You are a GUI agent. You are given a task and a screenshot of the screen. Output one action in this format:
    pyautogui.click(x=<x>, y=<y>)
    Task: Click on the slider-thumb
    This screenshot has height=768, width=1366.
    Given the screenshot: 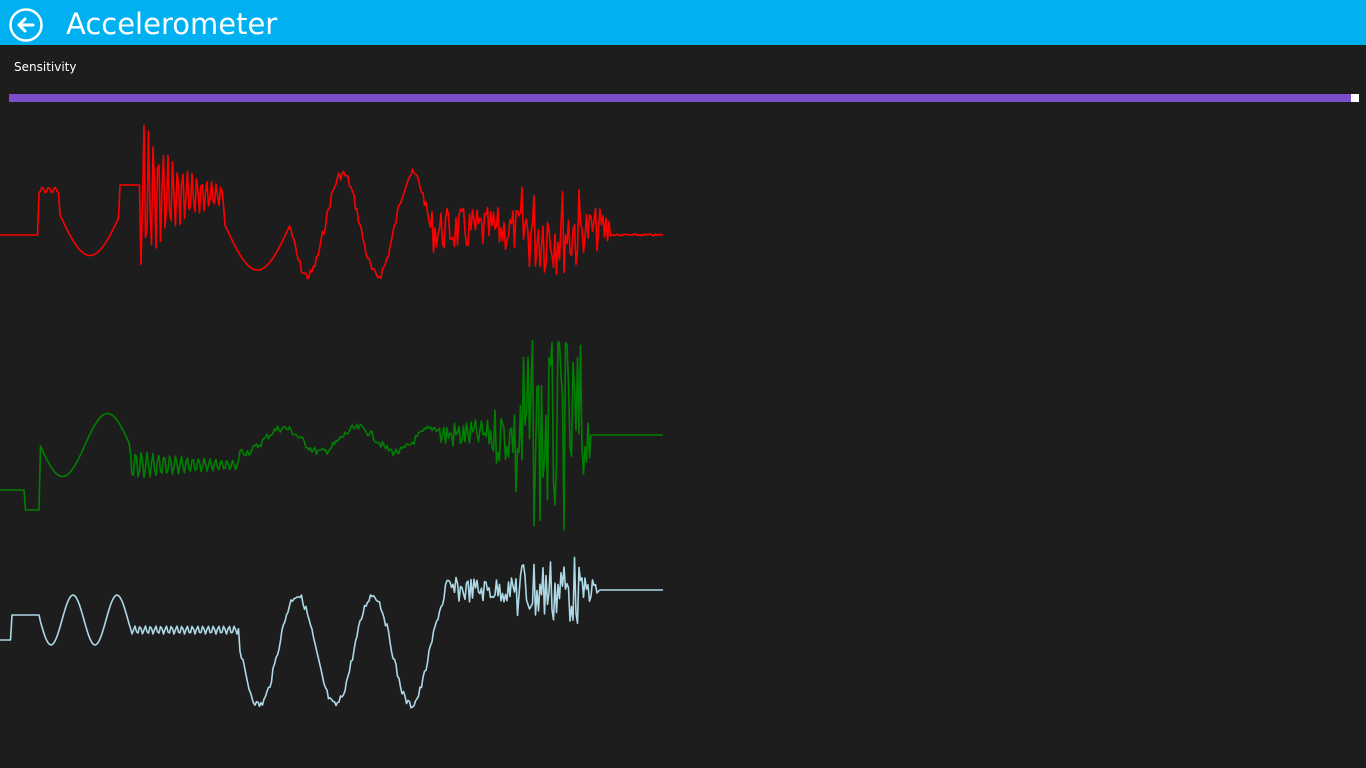 What is the action you would take?
    pyautogui.click(x=1355, y=98)
    